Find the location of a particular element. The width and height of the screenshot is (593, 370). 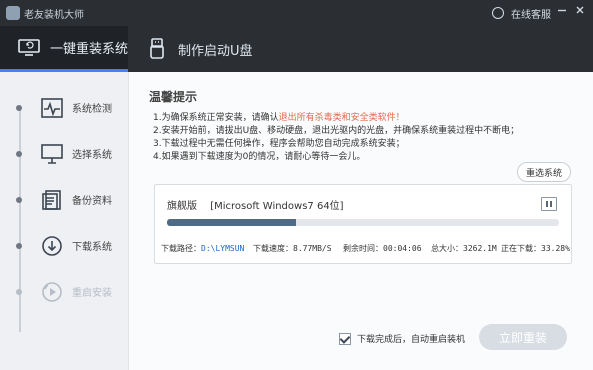

minimize-button is located at coordinates (562, 10).